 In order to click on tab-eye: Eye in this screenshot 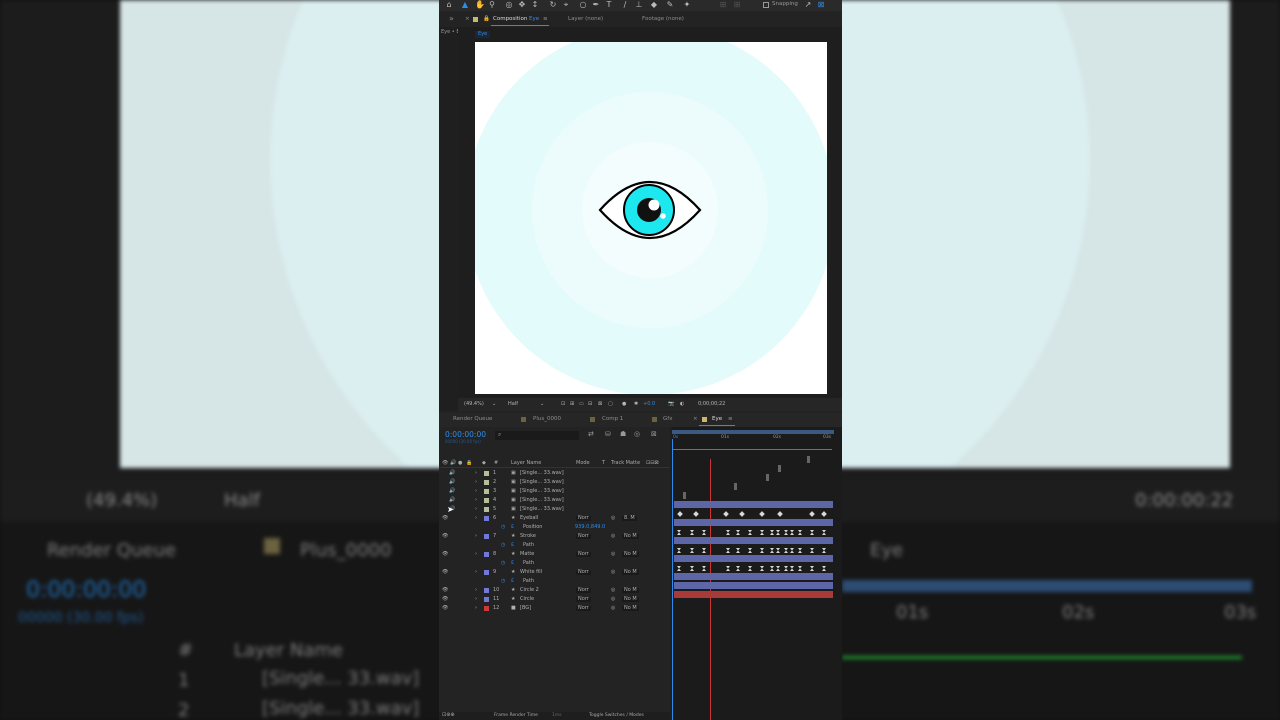, I will do `click(717, 419)`.